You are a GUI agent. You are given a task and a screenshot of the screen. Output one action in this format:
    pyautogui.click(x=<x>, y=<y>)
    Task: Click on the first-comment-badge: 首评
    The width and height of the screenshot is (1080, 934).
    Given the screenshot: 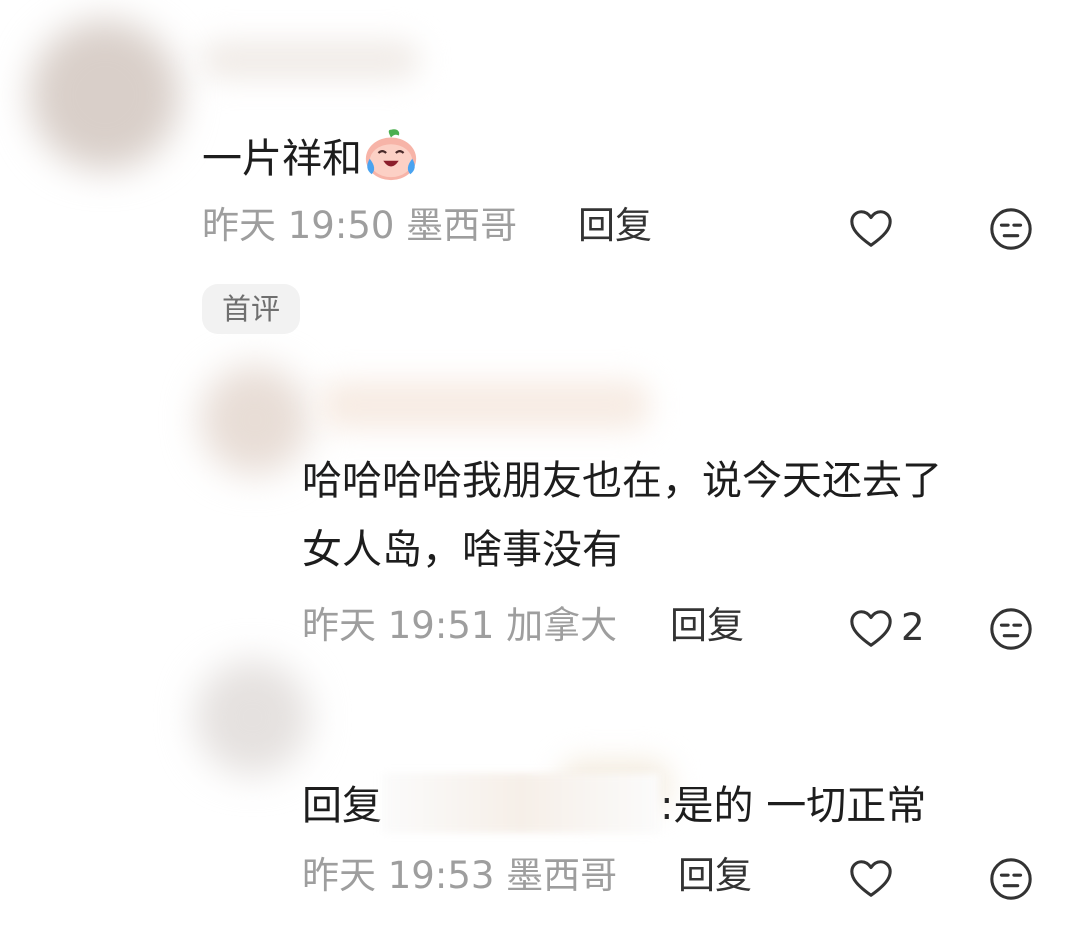 What is the action you would take?
    pyautogui.click(x=251, y=309)
    